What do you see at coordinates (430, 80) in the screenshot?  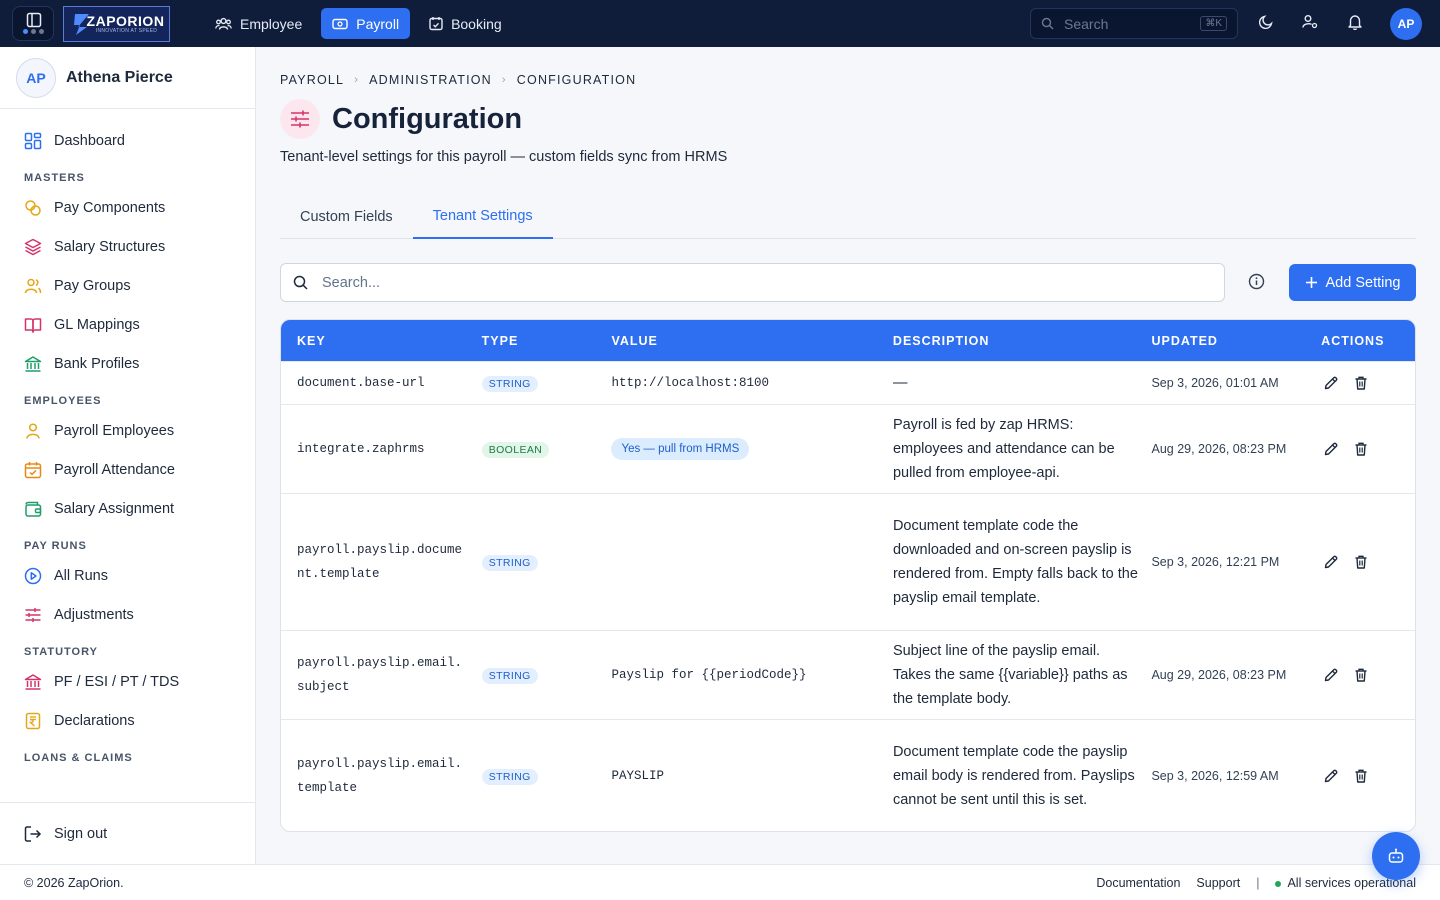 I see `breadcrumb-administration: ADMINISTRATION` at bounding box center [430, 80].